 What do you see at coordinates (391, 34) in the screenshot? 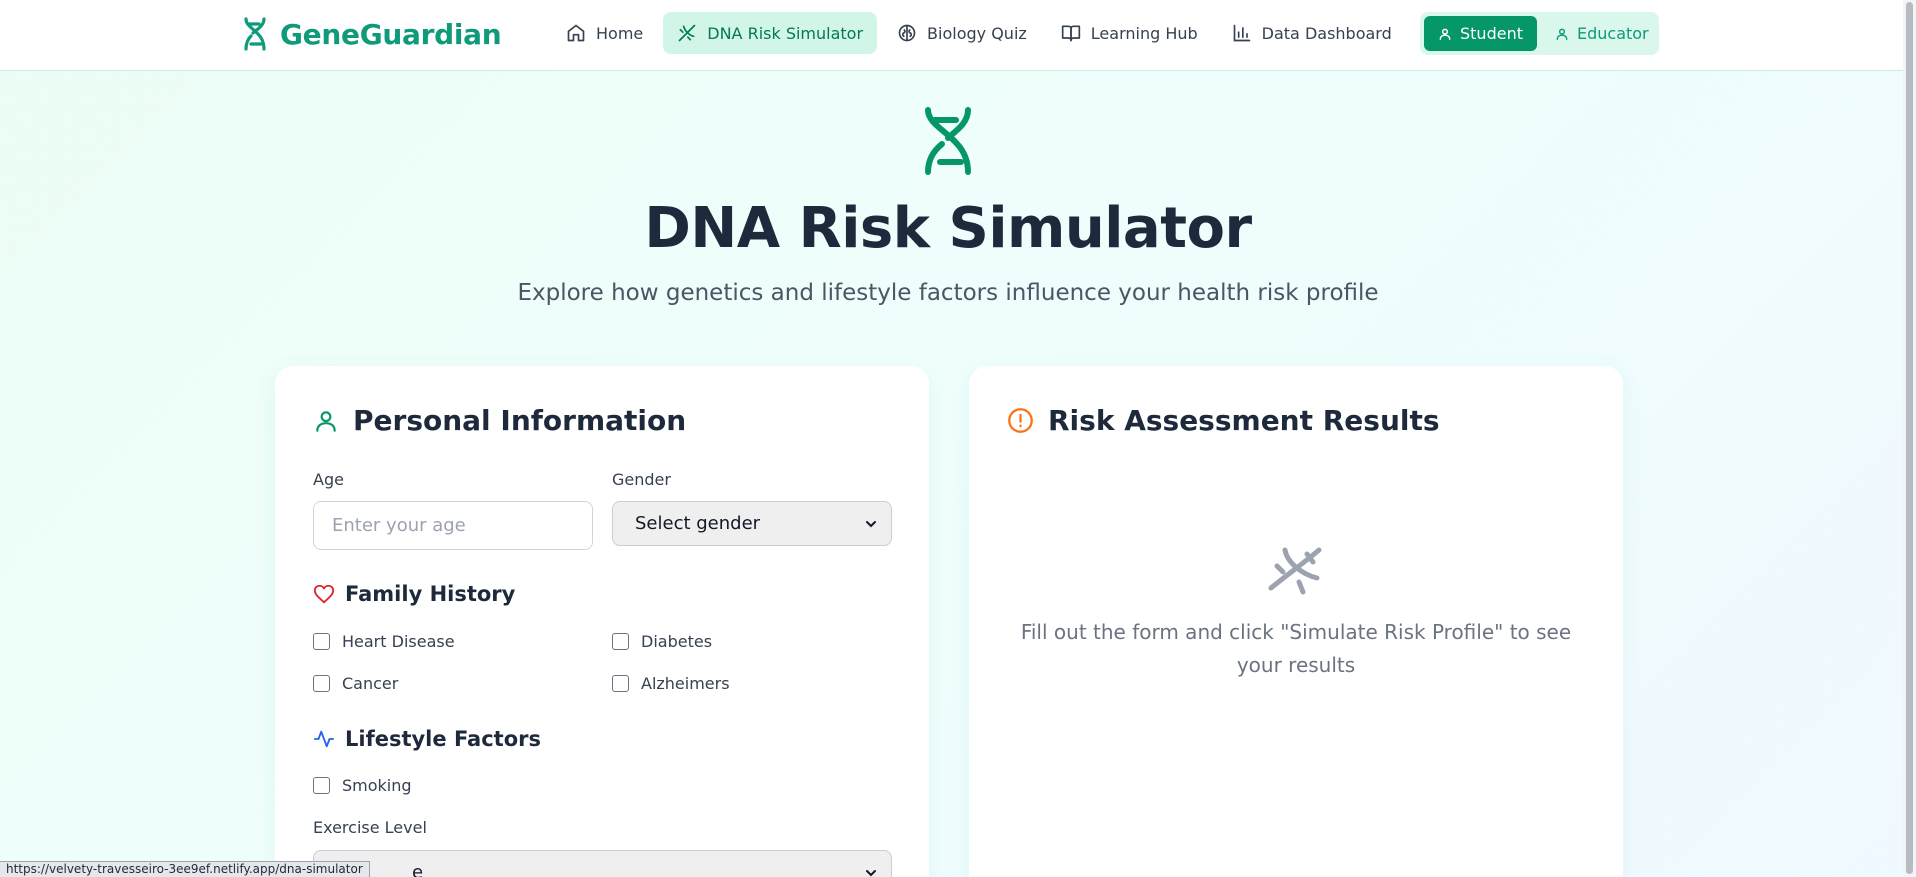
I see `brand-name: GeneGuardian` at bounding box center [391, 34].